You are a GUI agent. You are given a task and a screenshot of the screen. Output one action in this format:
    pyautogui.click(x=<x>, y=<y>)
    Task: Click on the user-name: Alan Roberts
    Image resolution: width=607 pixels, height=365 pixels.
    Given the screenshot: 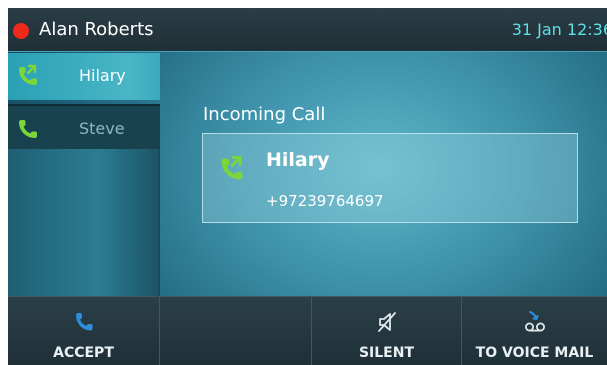 What is the action you would take?
    pyautogui.click(x=96, y=29)
    